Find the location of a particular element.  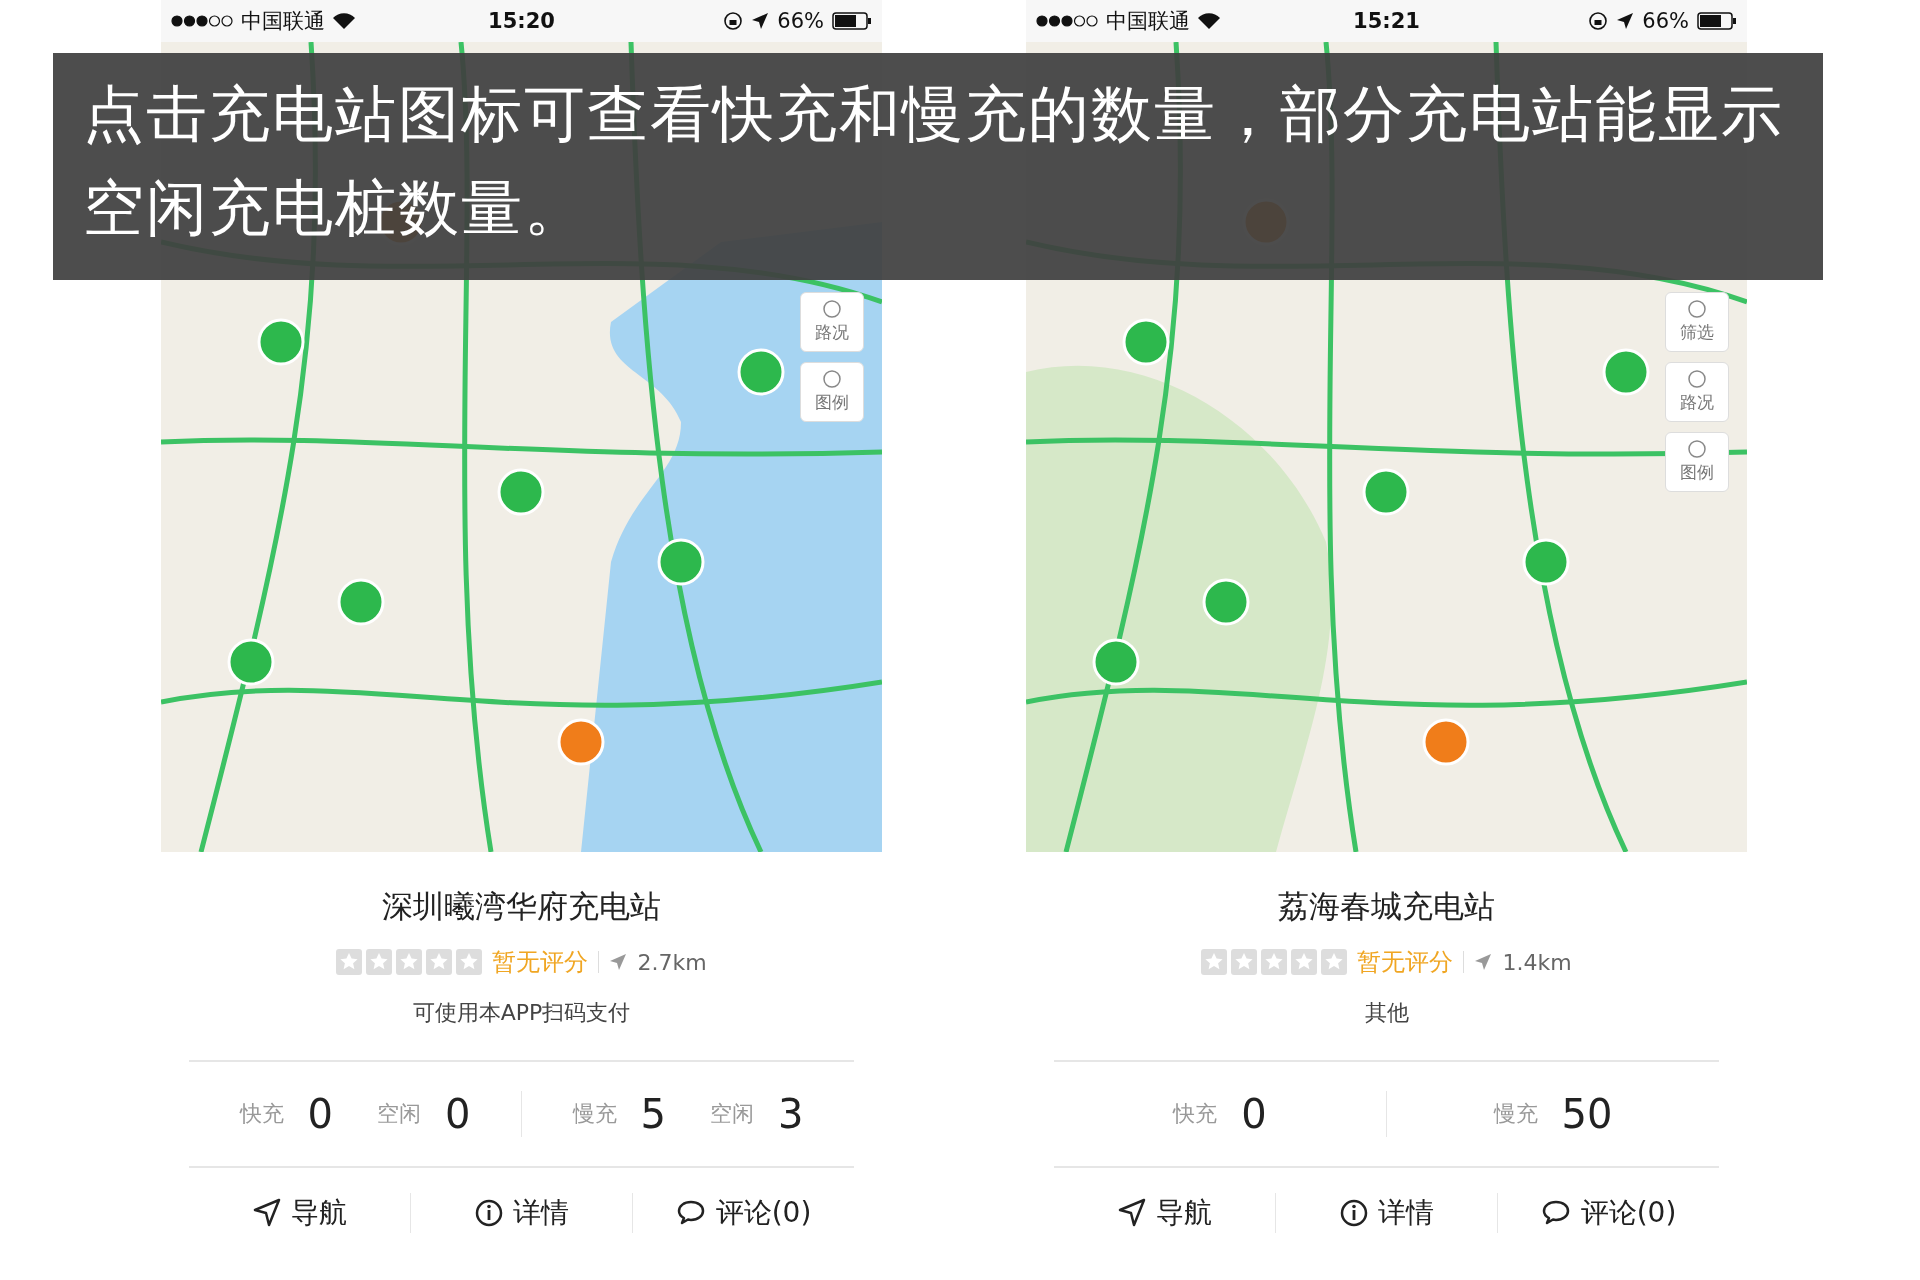

payment-note: 其他 is located at coordinates (1386, 1013).